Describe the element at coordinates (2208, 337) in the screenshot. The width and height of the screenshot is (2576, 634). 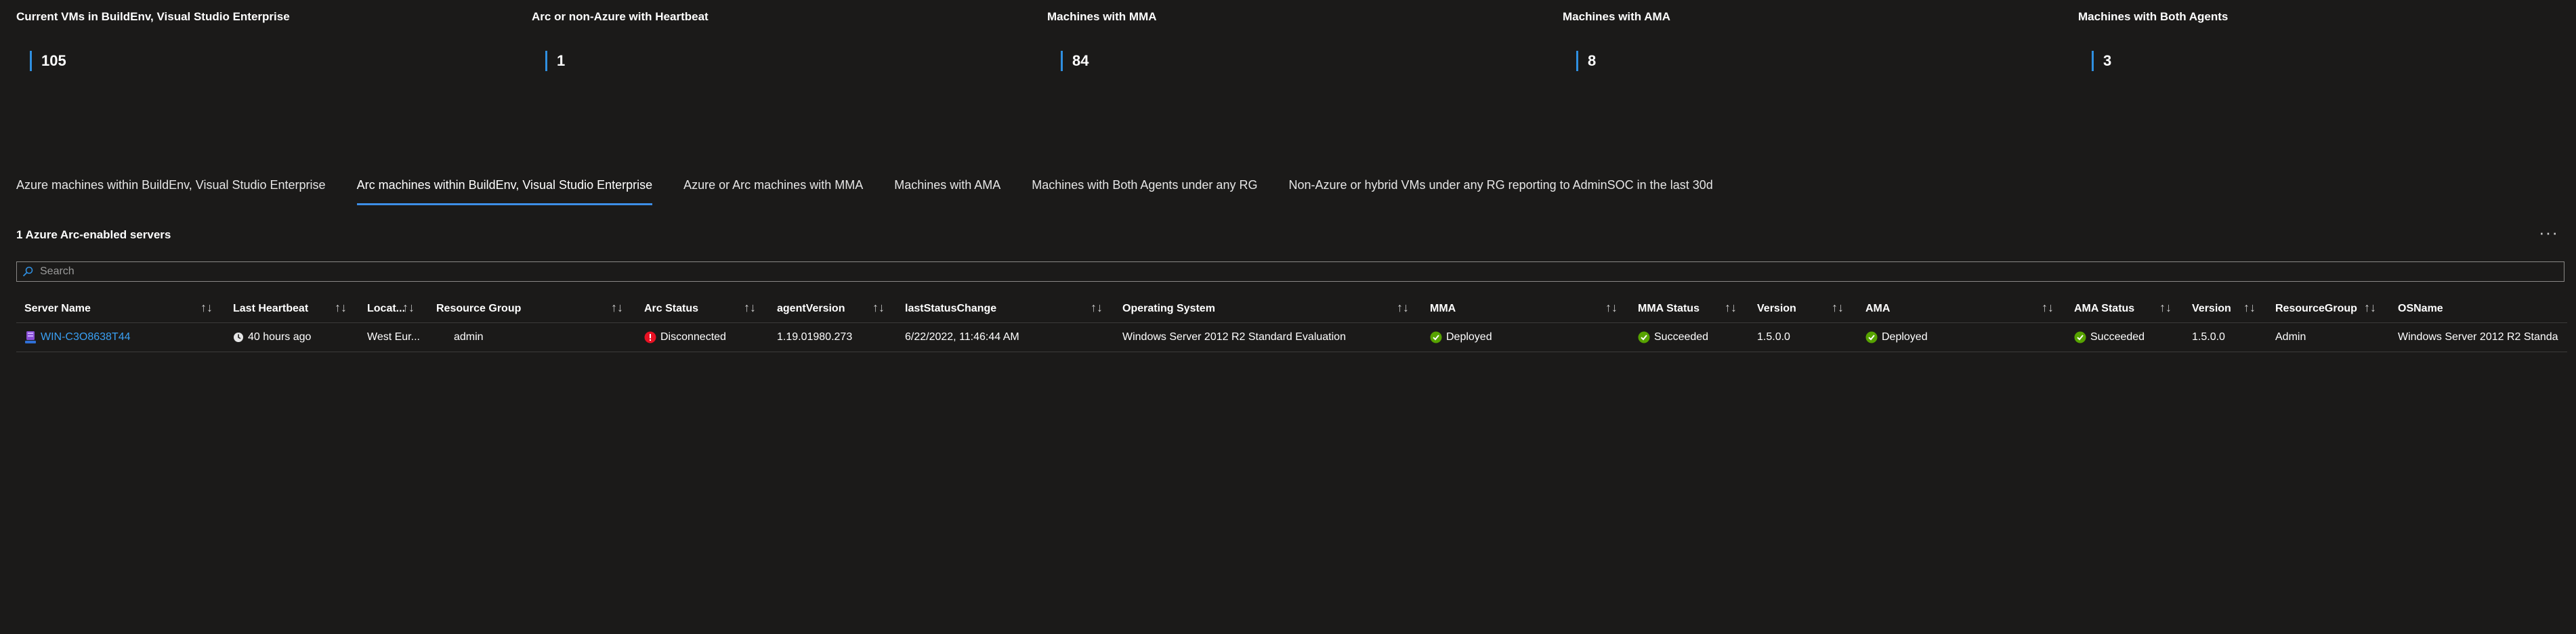
I see `cell-ama-version: 1.5.0.0` at that location.